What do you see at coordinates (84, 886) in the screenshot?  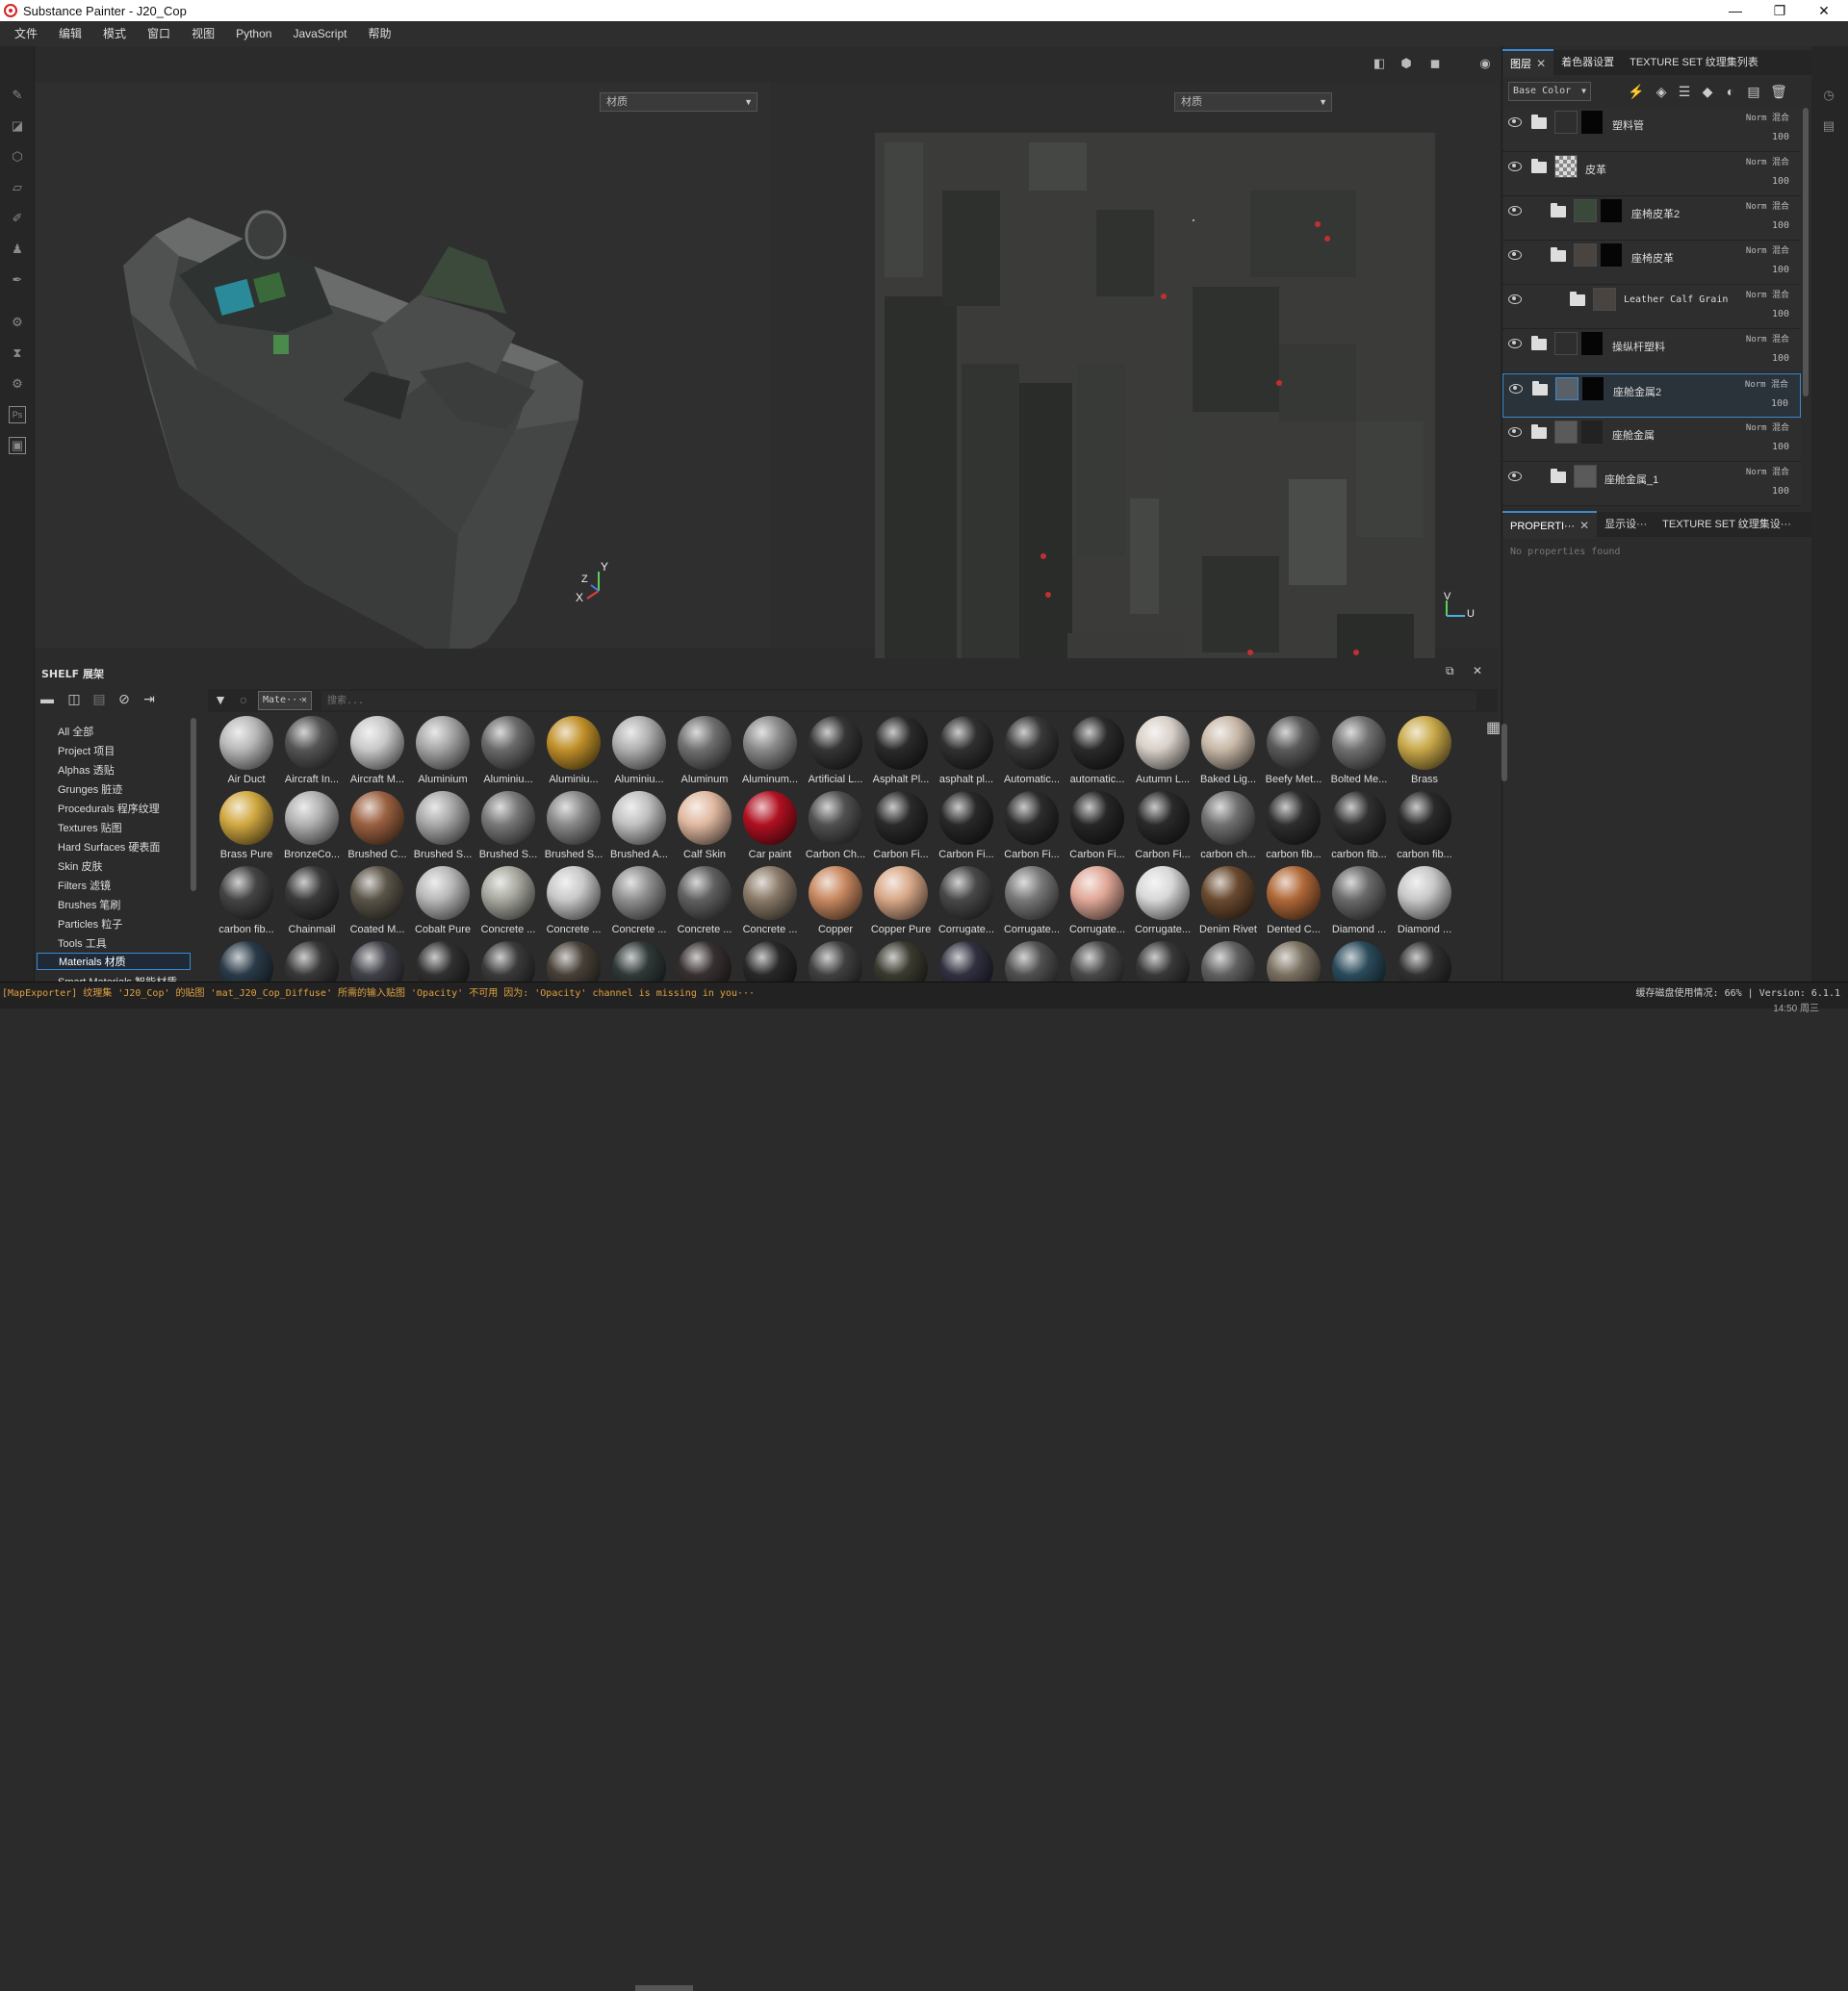 I see `category-filters: Filters 滤镜` at bounding box center [84, 886].